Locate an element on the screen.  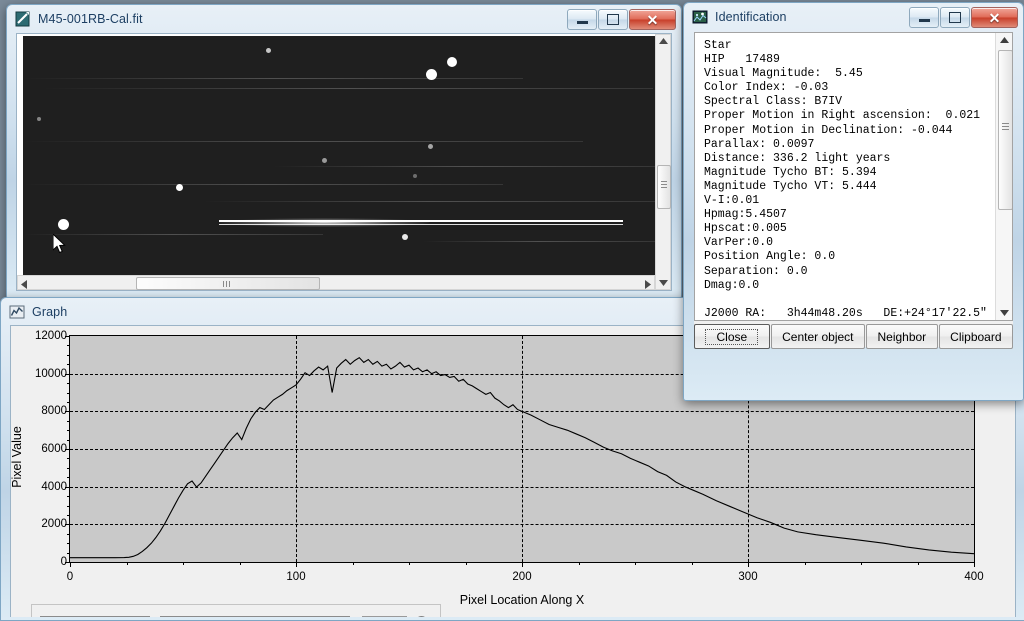
x-tick-label: 200 is located at coordinates (522, 577).